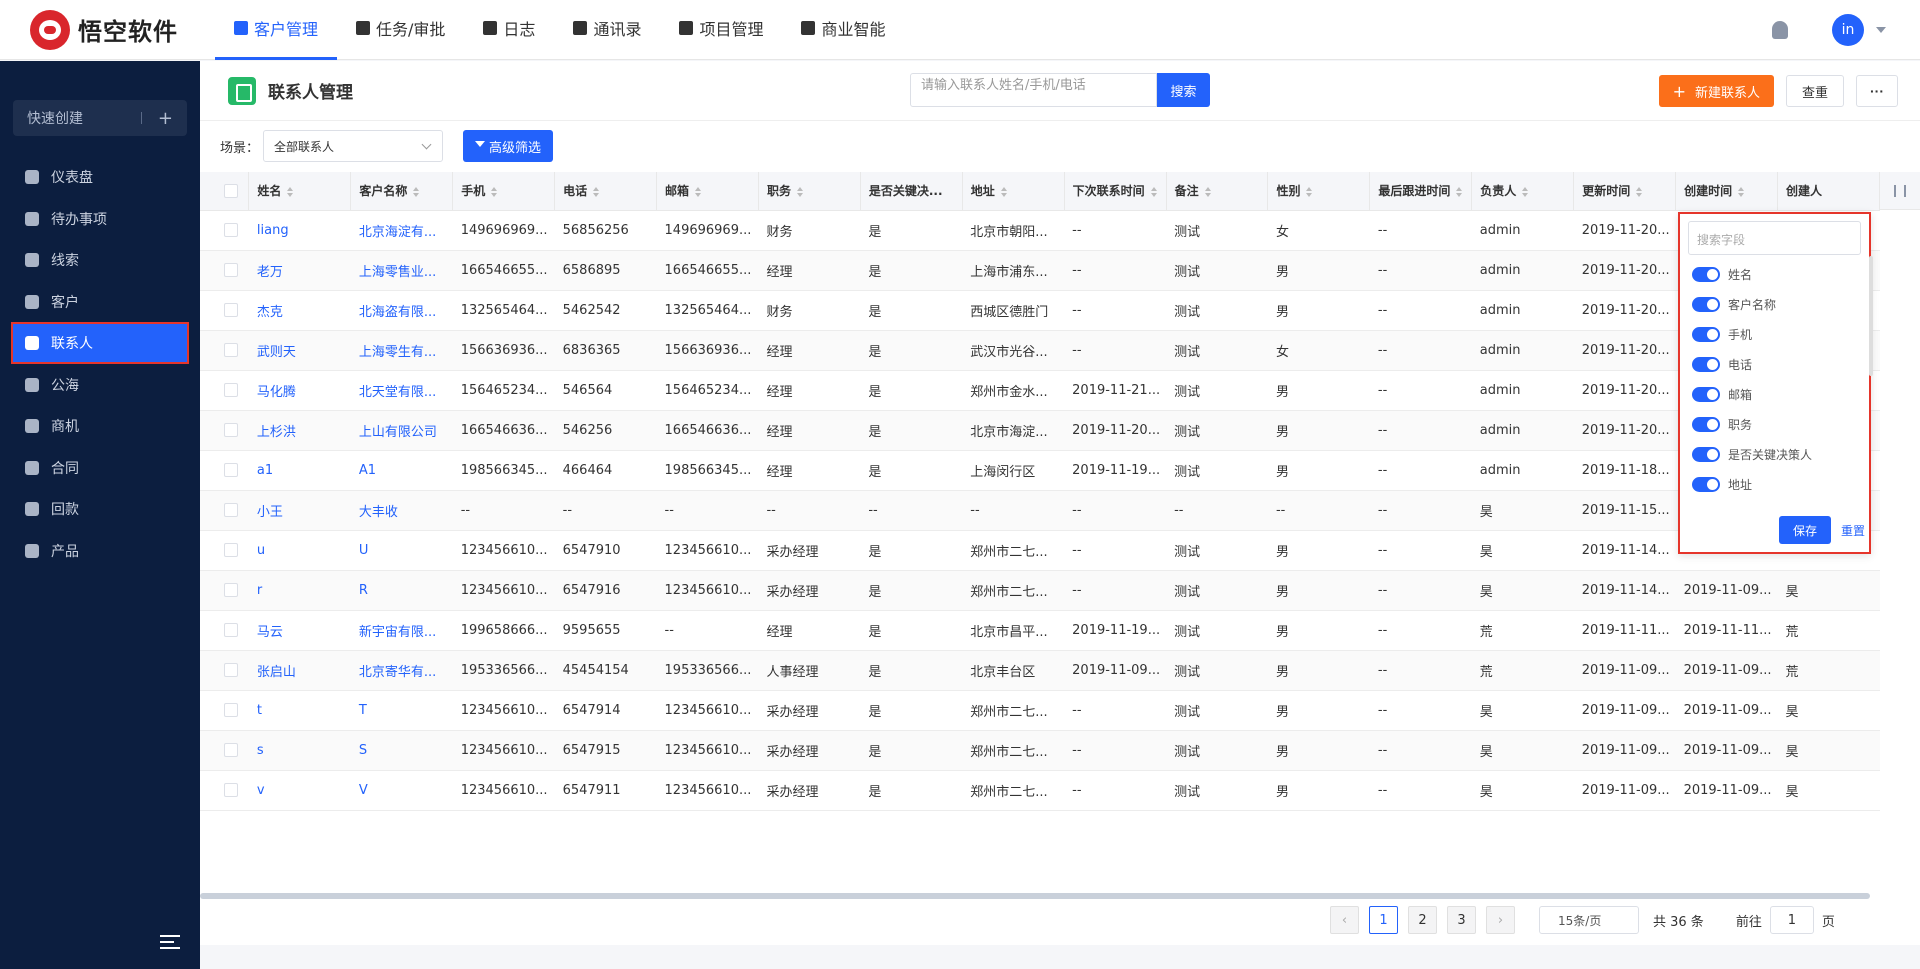  Describe the element at coordinates (1900, 191) in the screenshot. I see `column-settings-button` at that location.